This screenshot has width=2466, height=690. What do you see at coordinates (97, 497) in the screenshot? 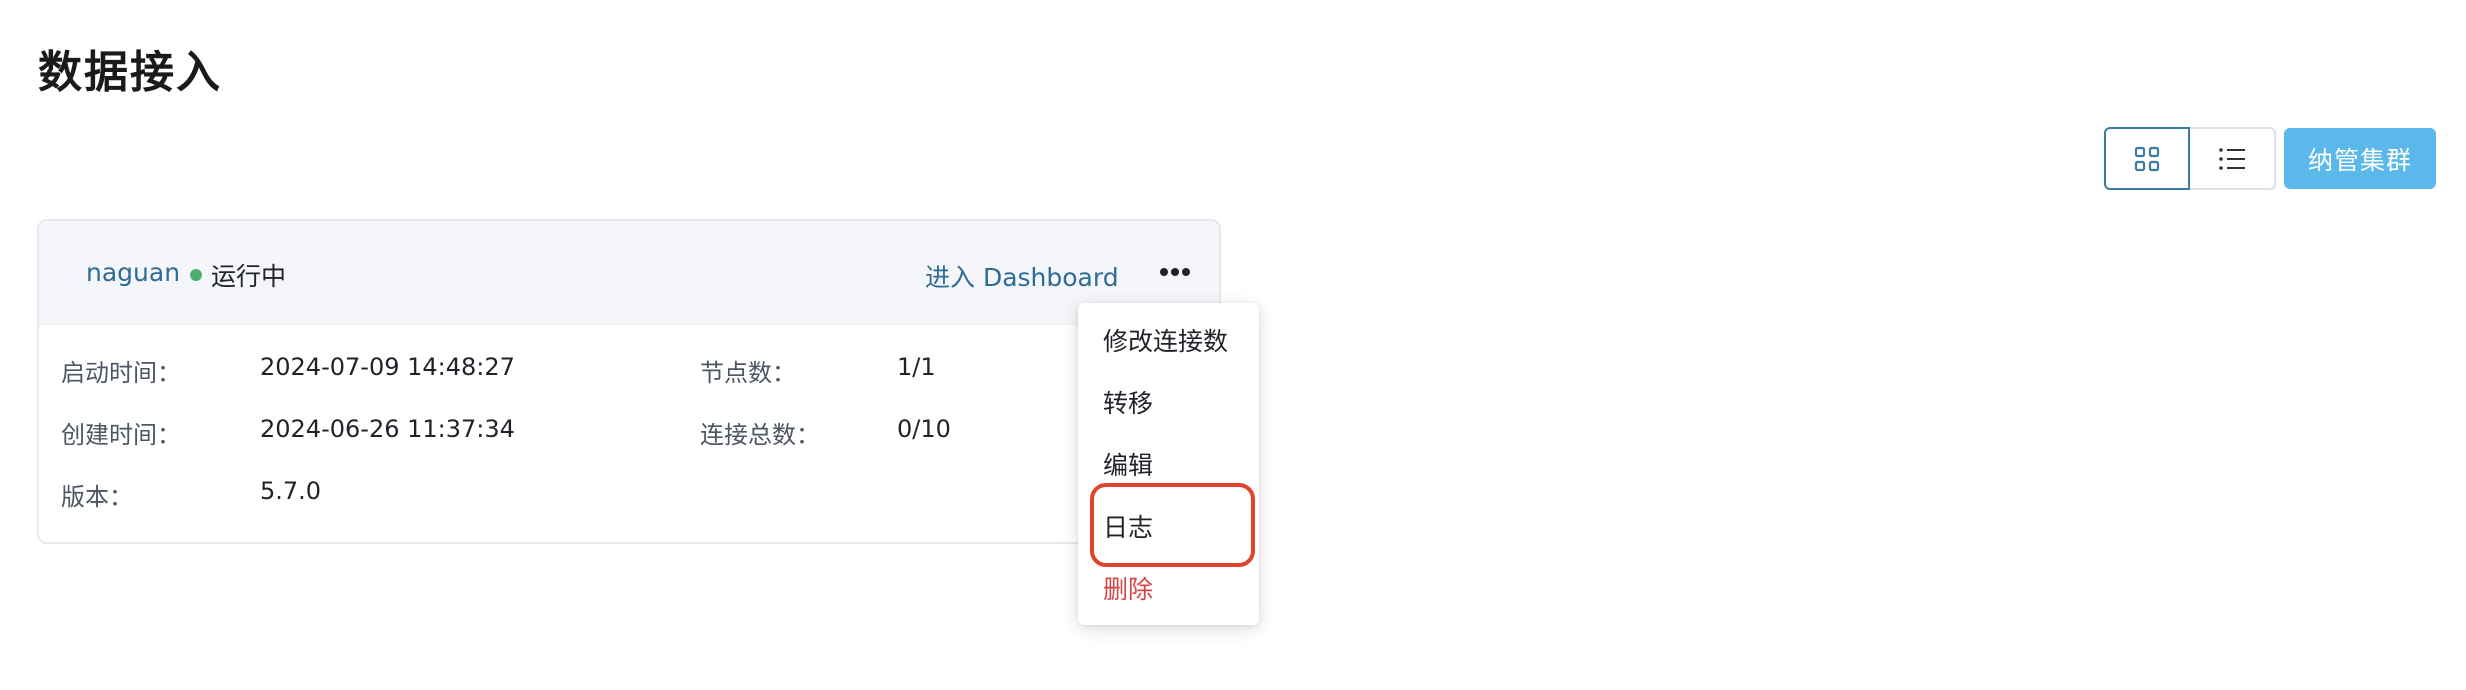
I see `version-label: 版本：` at bounding box center [97, 497].